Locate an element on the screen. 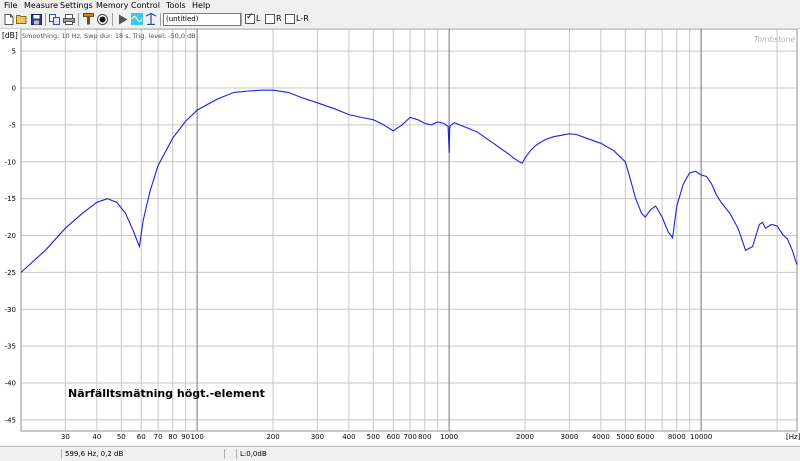  x-tick-label: 80 is located at coordinates (172, 437).